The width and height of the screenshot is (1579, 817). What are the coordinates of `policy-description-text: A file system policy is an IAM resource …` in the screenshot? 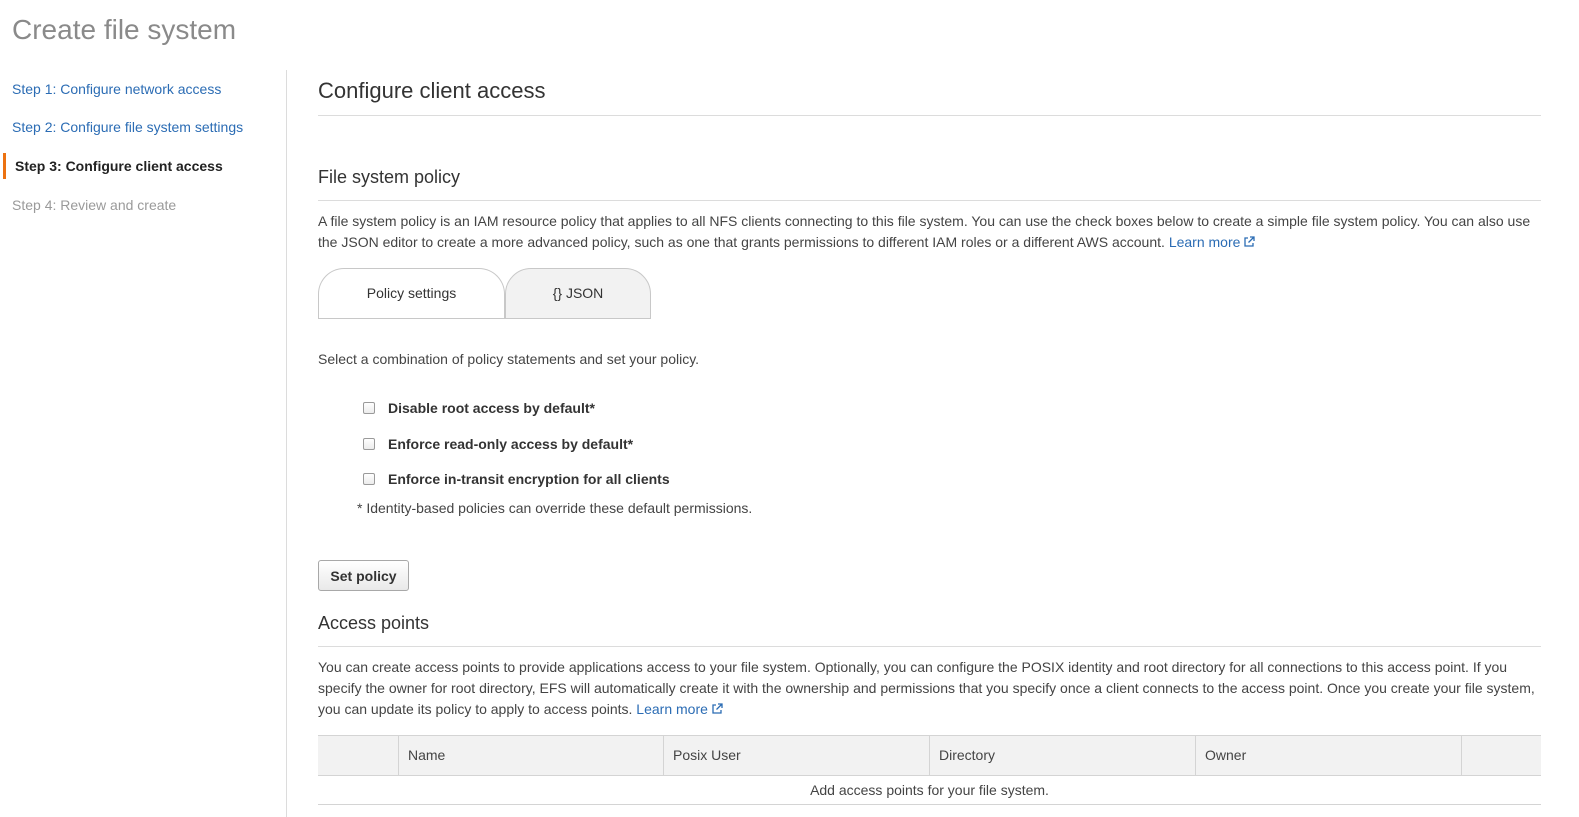 It's located at (924, 231).